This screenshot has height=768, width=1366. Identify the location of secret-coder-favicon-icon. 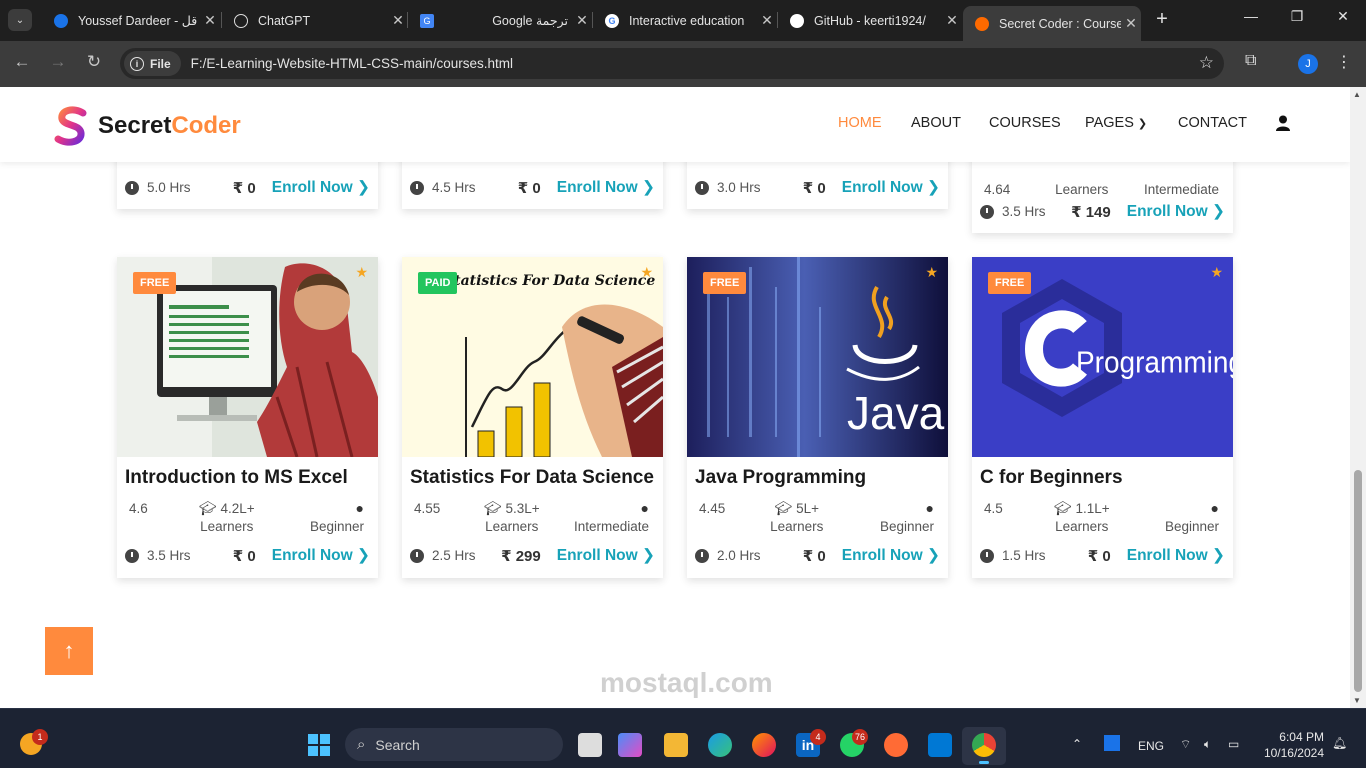
(982, 23).